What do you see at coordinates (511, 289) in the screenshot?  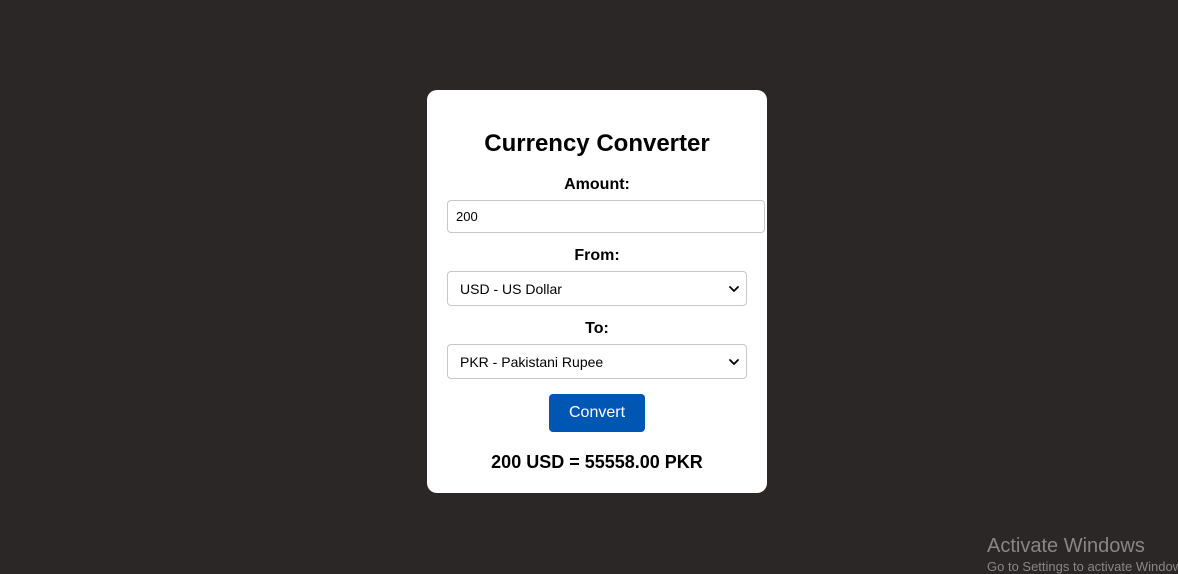 I see `from-currency-value: USD - US Dollar` at bounding box center [511, 289].